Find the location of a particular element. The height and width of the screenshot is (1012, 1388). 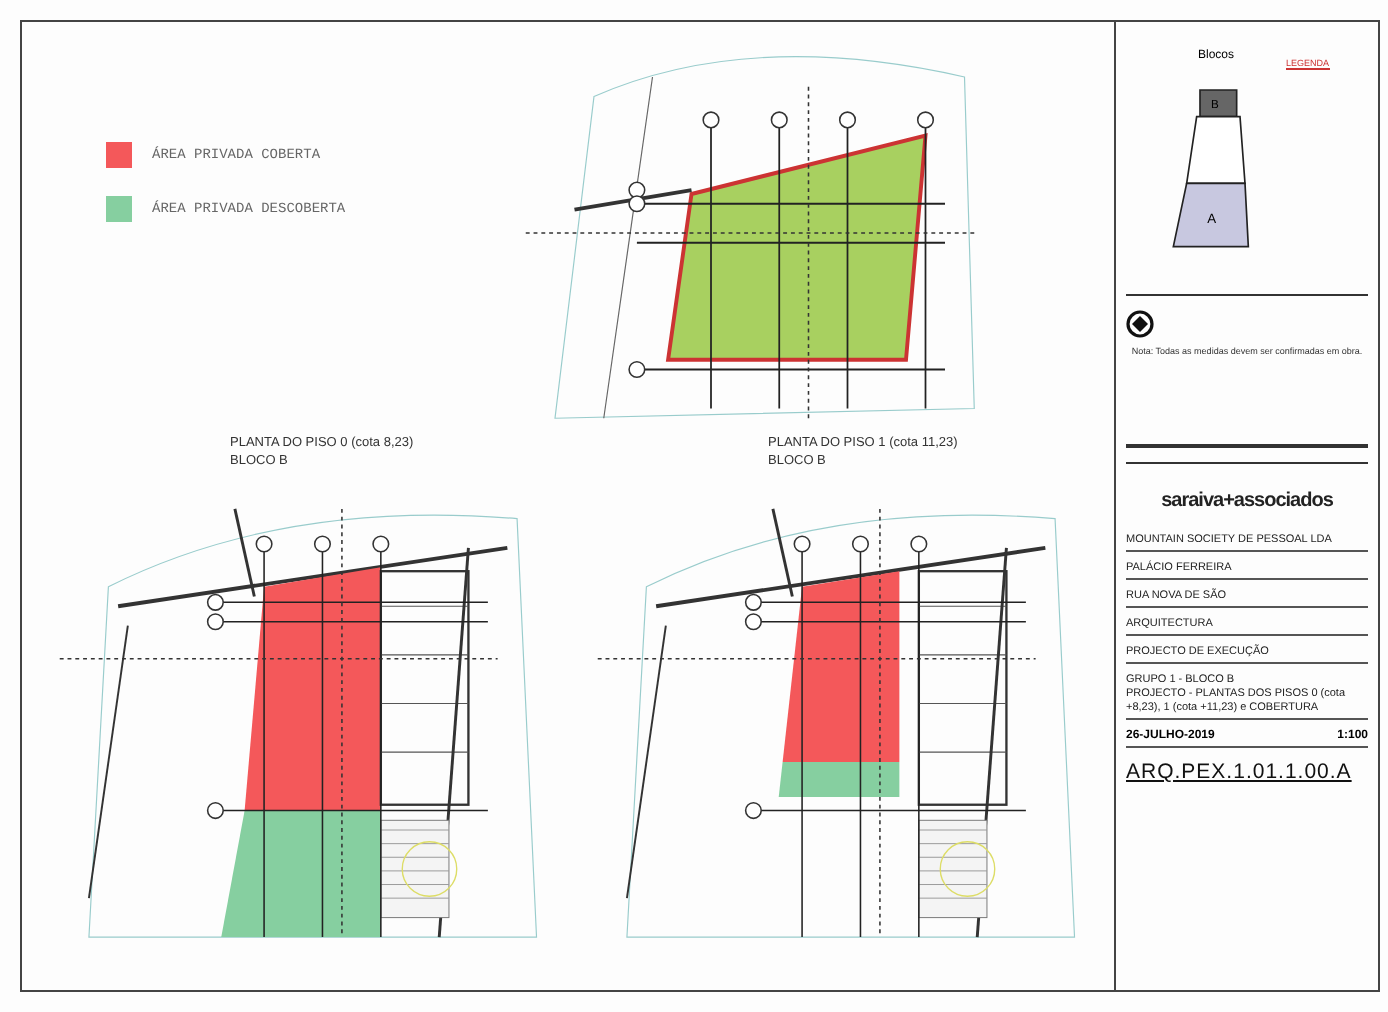

company-logo: saraiva+associados is located at coordinates (1247, 501).